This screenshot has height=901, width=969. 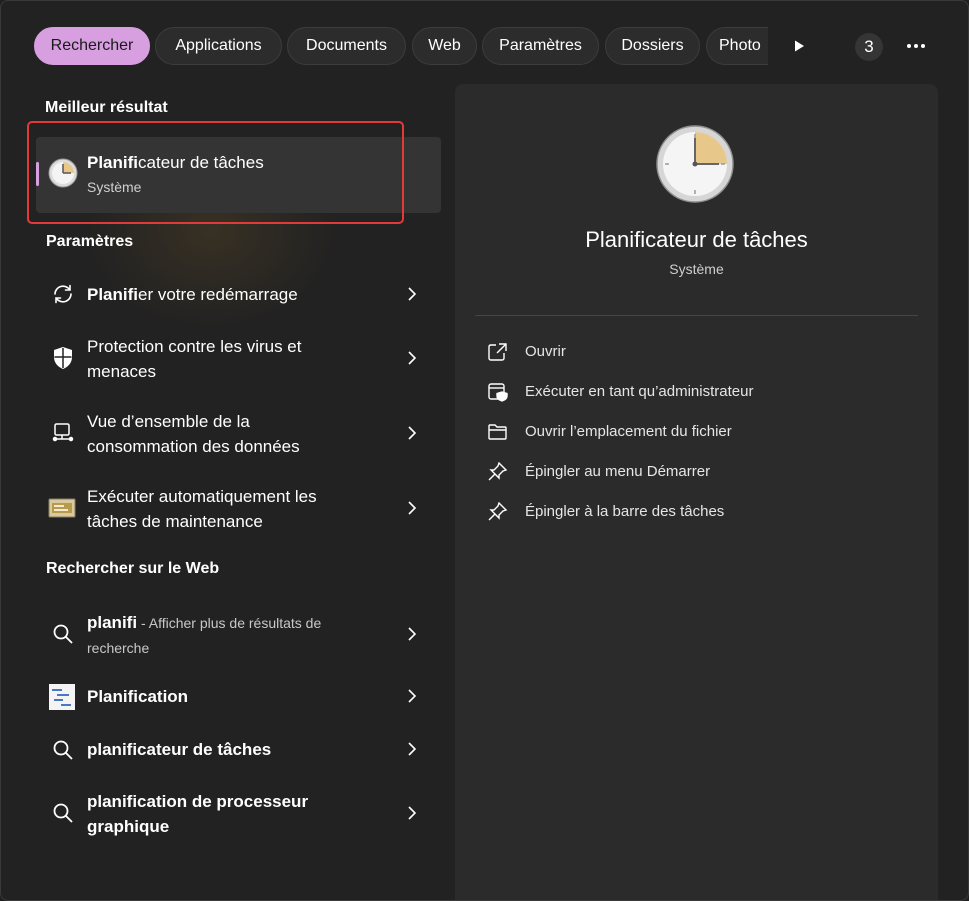 I want to click on action-label: Exécuter en tant qu’administrateur, so click(x=639, y=391).